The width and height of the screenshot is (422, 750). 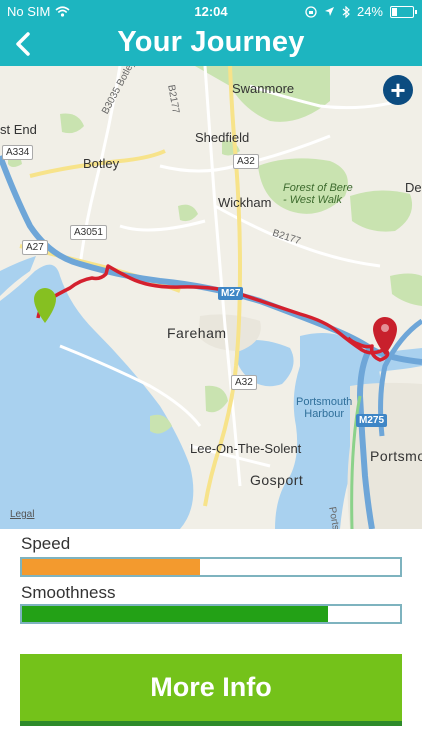 What do you see at coordinates (88, 232) in the screenshot?
I see `road-shield-a3051: A3051` at bounding box center [88, 232].